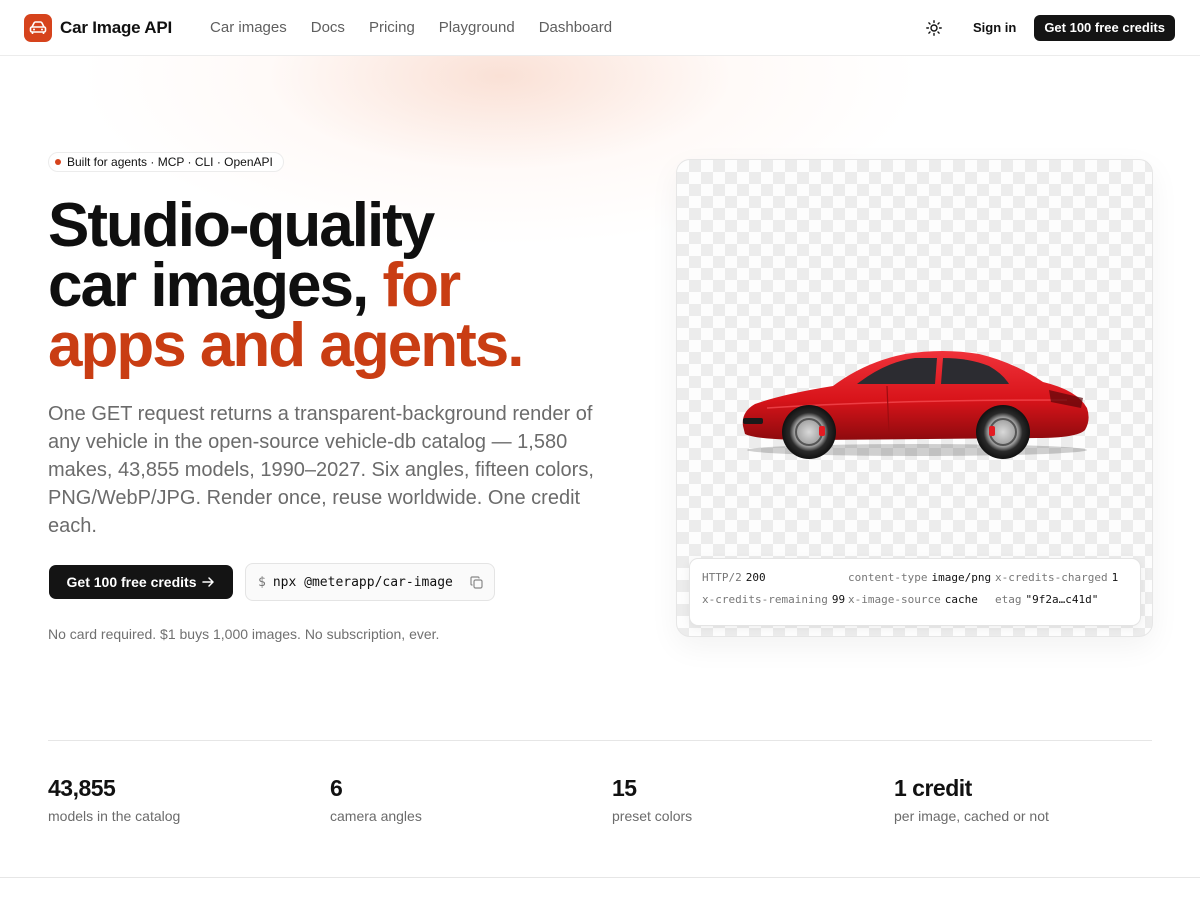  Describe the element at coordinates (775, 582) in the screenshot. I see `header-row: HTTP/2 200` at that location.